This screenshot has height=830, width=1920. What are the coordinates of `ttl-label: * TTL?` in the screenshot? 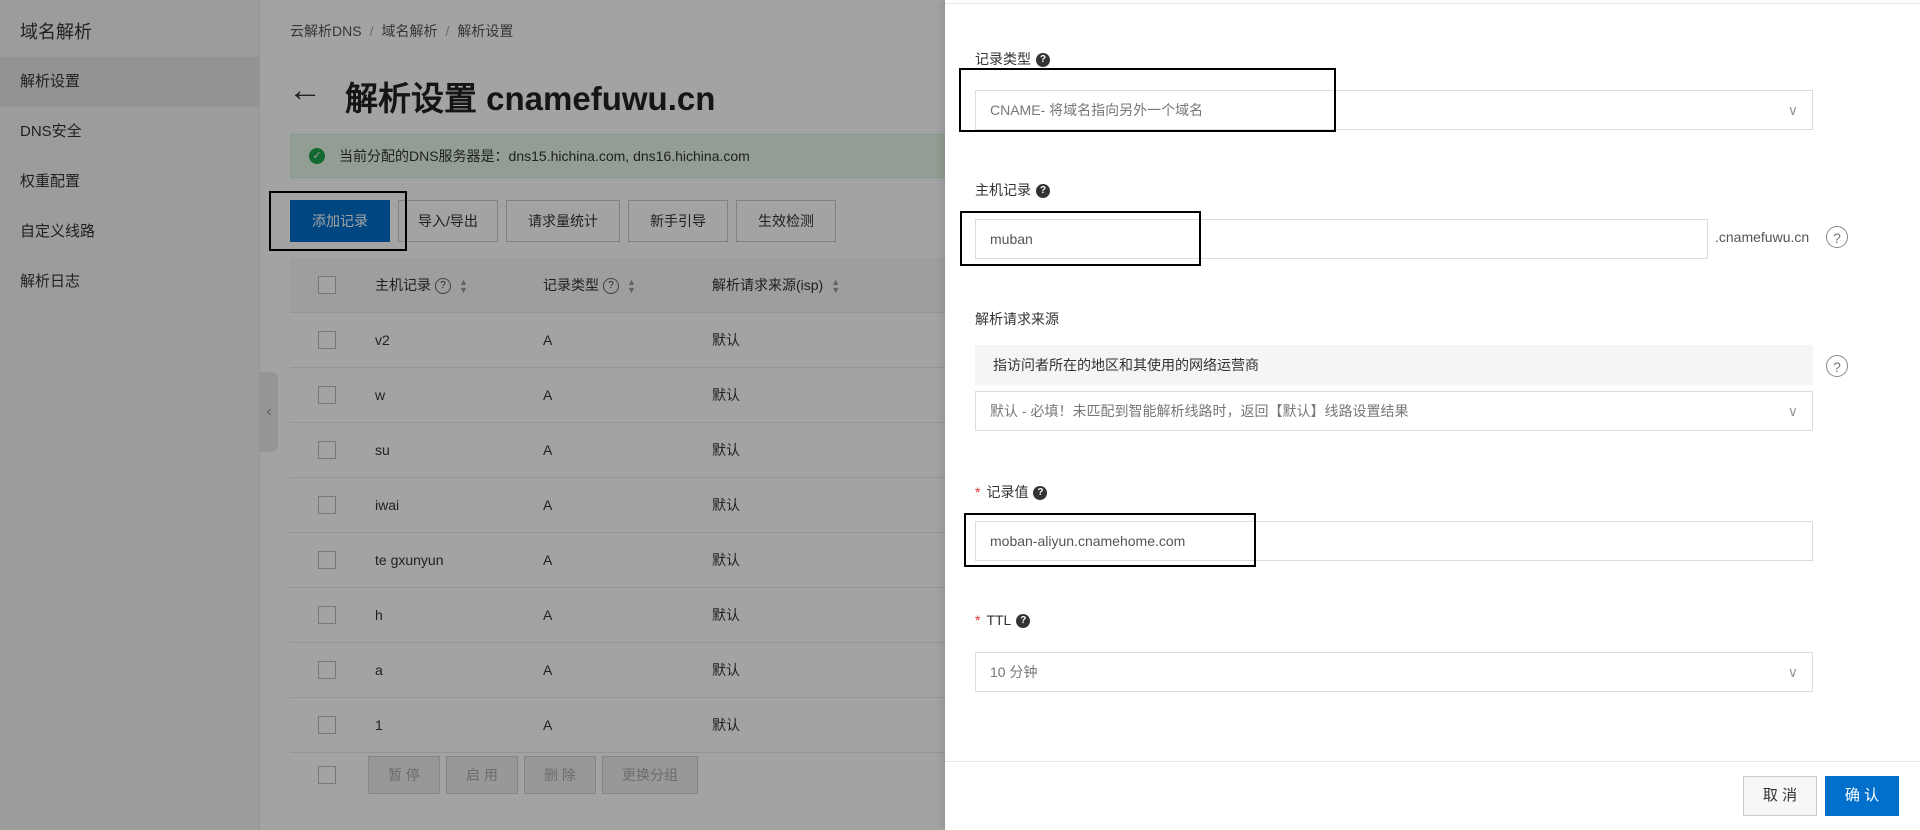 It's located at (1003, 620).